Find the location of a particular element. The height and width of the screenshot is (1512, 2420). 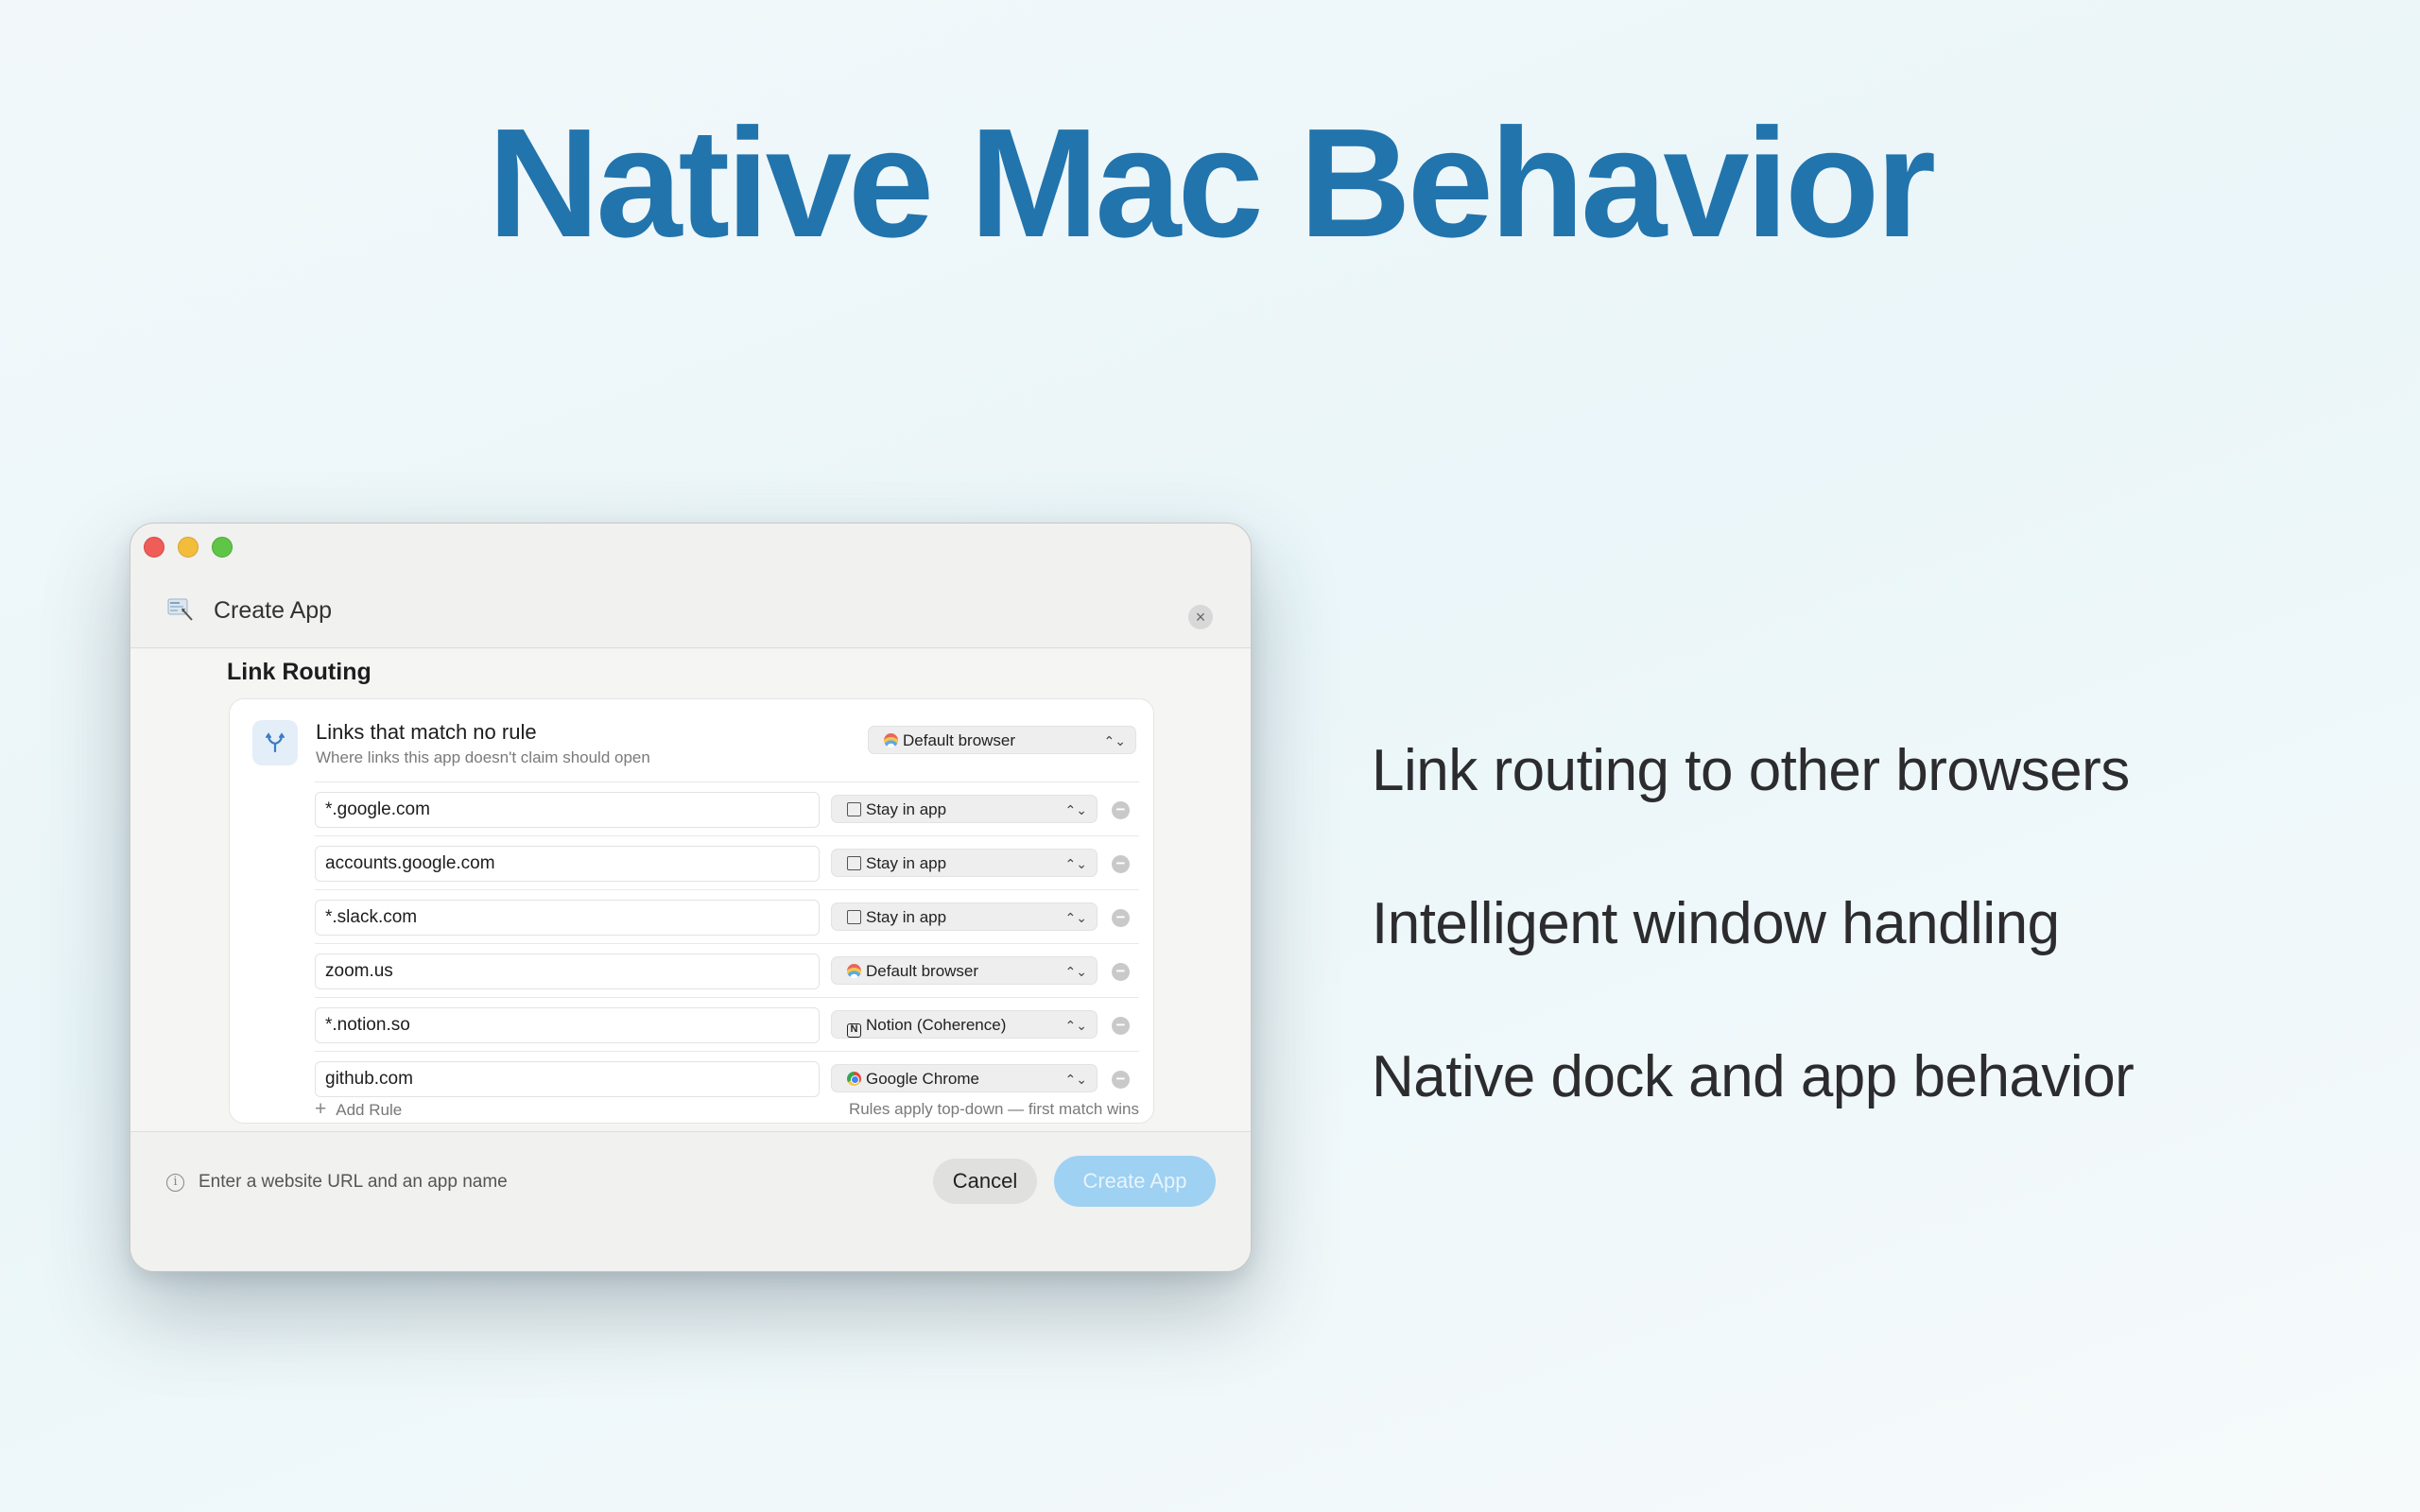

rule-row: zoom.us Default browser ⌃⌄ − is located at coordinates (727, 970).